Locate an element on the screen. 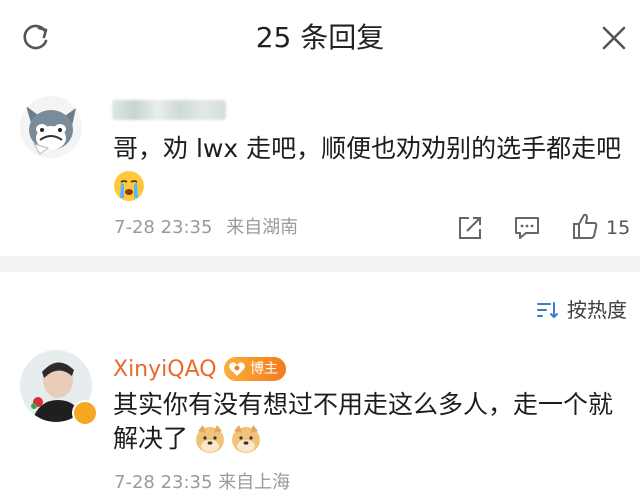 Image resolution: width=640 pixels, height=496 pixels. comment-meta: 7-28 23:35 来自上海 is located at coordinates (202, 483).